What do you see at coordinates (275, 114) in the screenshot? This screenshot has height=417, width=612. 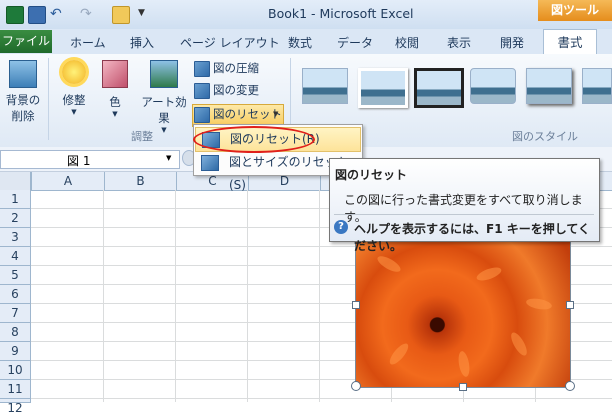 I see `reset-dropdown-arrow-icon: ▼` at bounding box center [275, 114].